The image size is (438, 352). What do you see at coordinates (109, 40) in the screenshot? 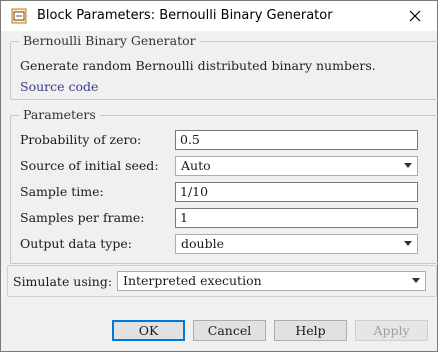
I see `block-name-legend: Bernoulli Binary Generator` at bounding box center [109, 40].